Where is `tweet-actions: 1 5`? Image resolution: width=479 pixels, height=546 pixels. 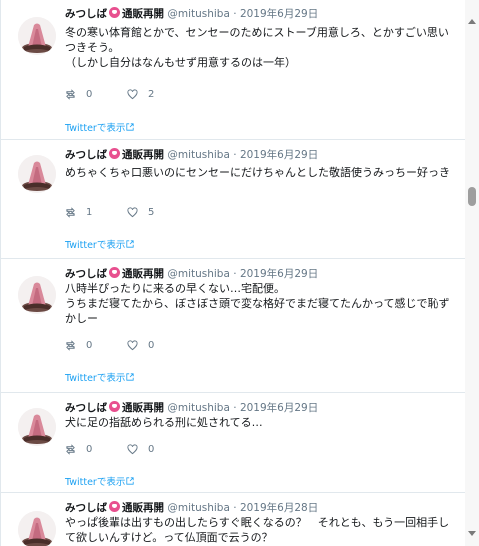 tweet-actions: 1 5 is located at coordinates (127, 212).